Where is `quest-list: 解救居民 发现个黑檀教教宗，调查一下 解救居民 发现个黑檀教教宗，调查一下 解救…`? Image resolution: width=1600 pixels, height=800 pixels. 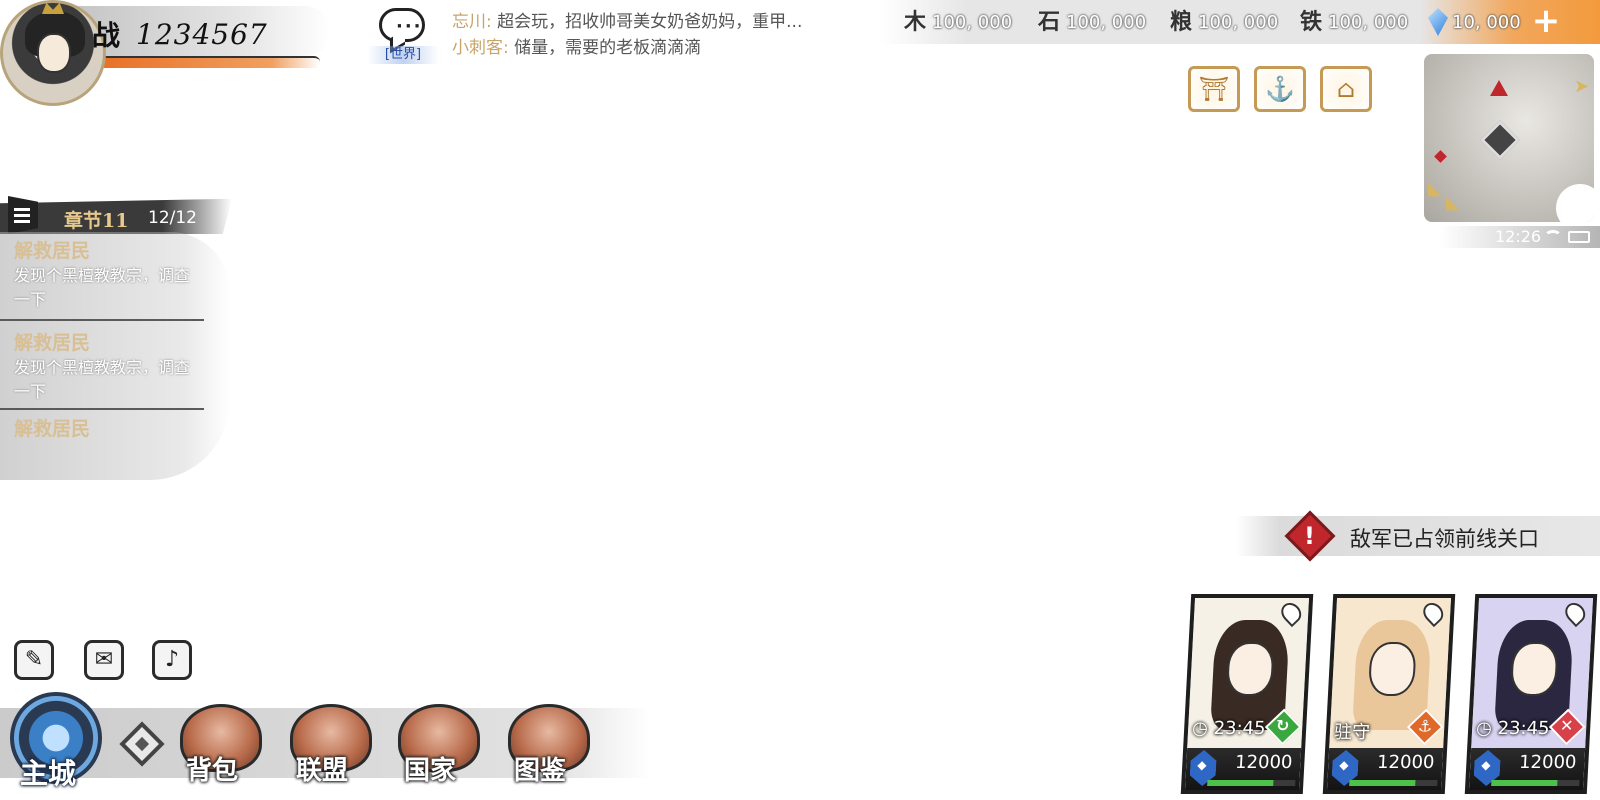
quest-list: 解救居民 发现个黑檀教教宗，调查一下 解救居民 发现个黑檀教教宗，调查一下 解救… is located at coordinates (115, 356).